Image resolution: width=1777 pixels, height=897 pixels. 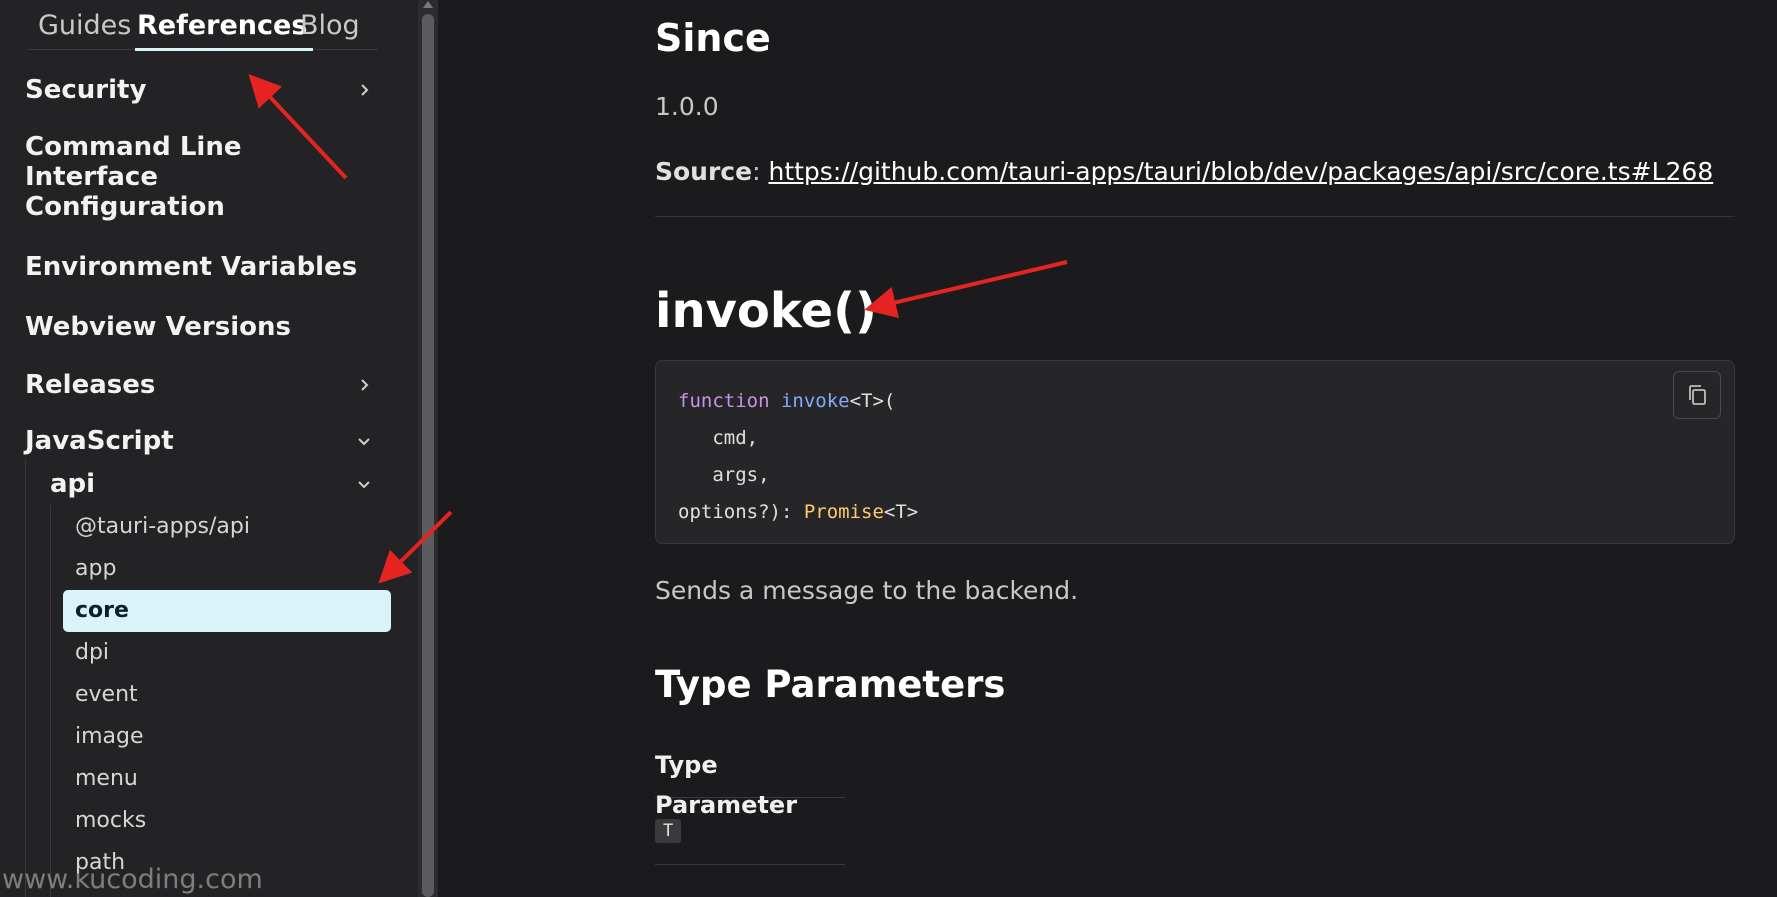 I want to click on sidebar-item-javascript: JavaScript, so click(x=200, y=441).